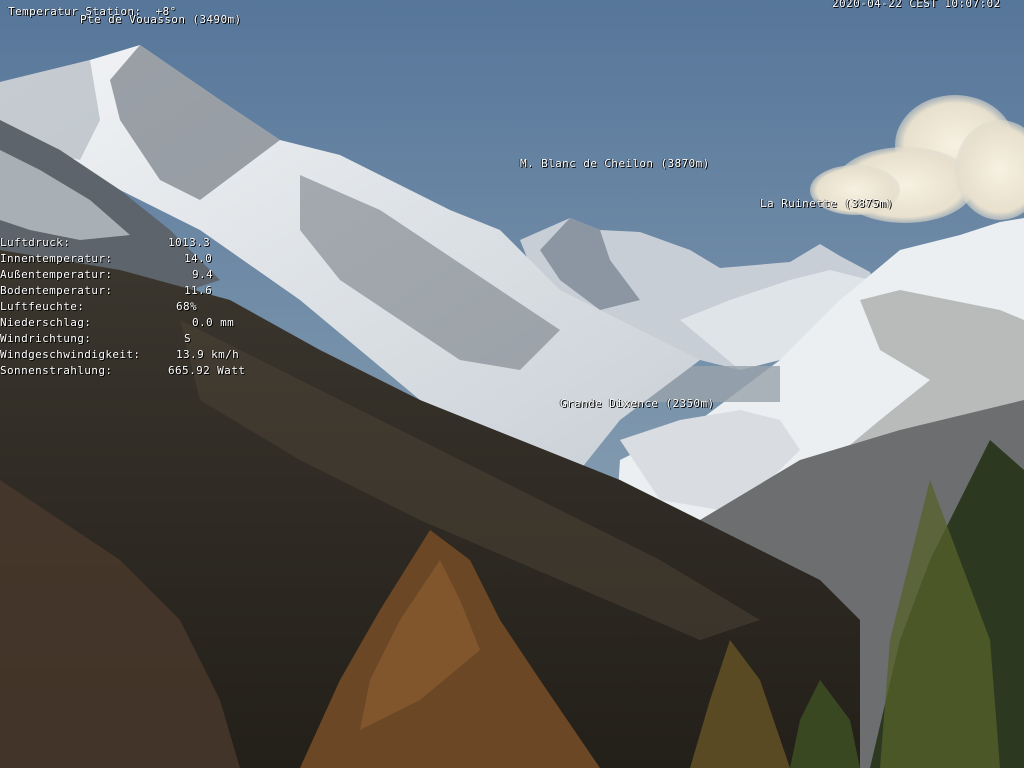 This screenshot has height=768, width=1024. What do you see at coordinates (615, 163) in the screenshot?
I see `peak-label-cheilon: M. Blanc de Cheilon (3870m)` at bounding box center [615, 163].